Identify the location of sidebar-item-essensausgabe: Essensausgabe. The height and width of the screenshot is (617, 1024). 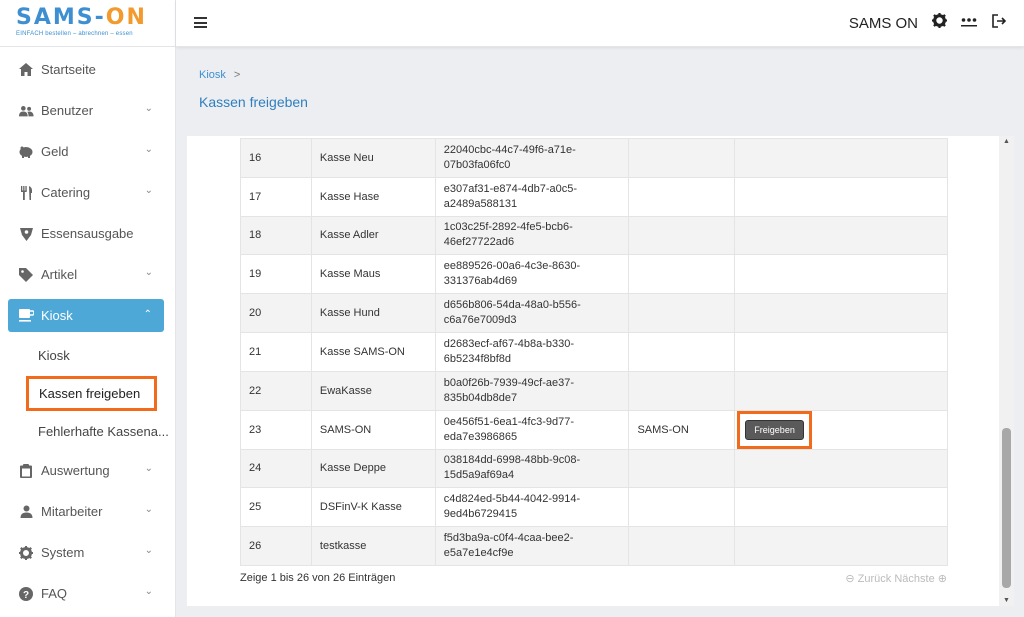
(87, 233).